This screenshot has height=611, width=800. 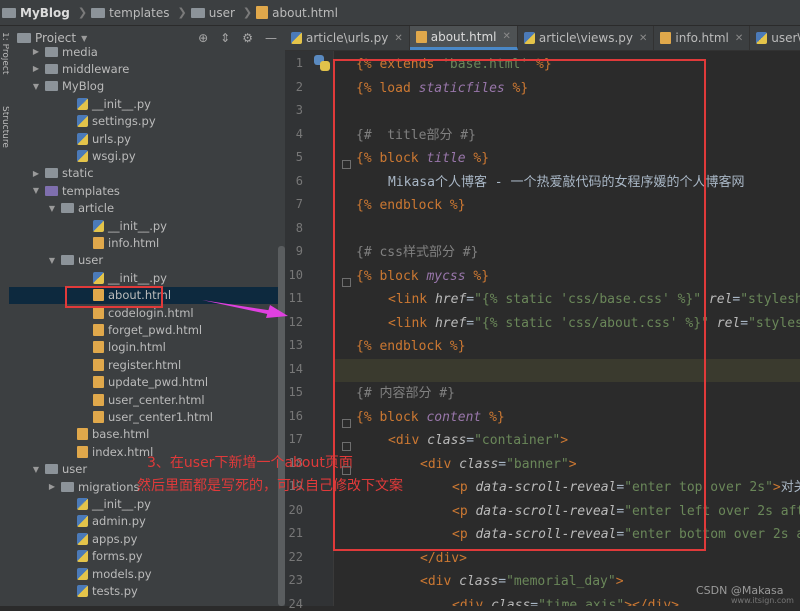 I want to click on tree-item: info.html, so click(x=147, y=242).